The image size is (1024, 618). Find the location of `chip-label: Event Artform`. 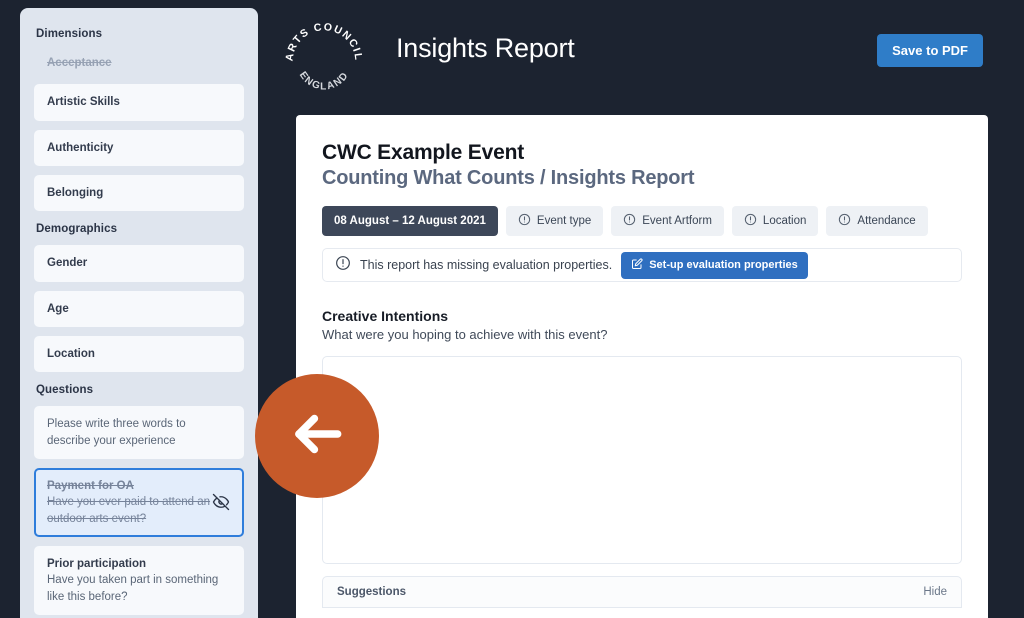

chip-label: Event Artform is located at coordinates (677, 221).